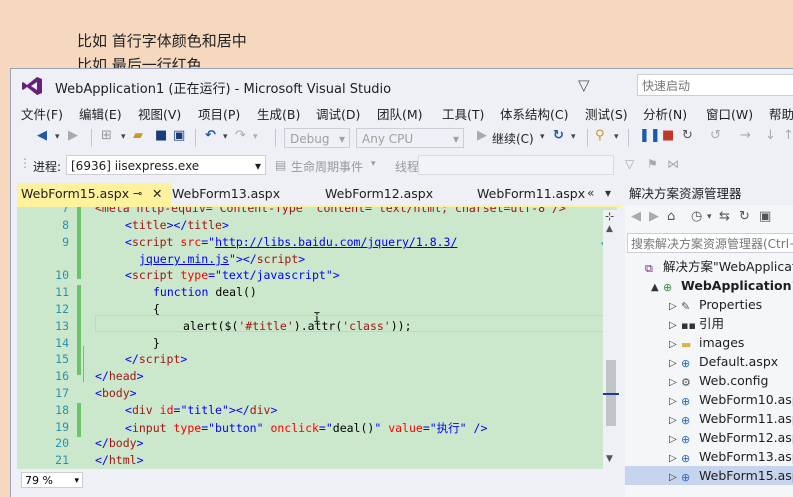 The image size is (793, 497). What do you see at coordinates (410, 138) in the screenshot?
I see `platform-dropdown: Any CPU ▾` at bounding box center [410, 138].